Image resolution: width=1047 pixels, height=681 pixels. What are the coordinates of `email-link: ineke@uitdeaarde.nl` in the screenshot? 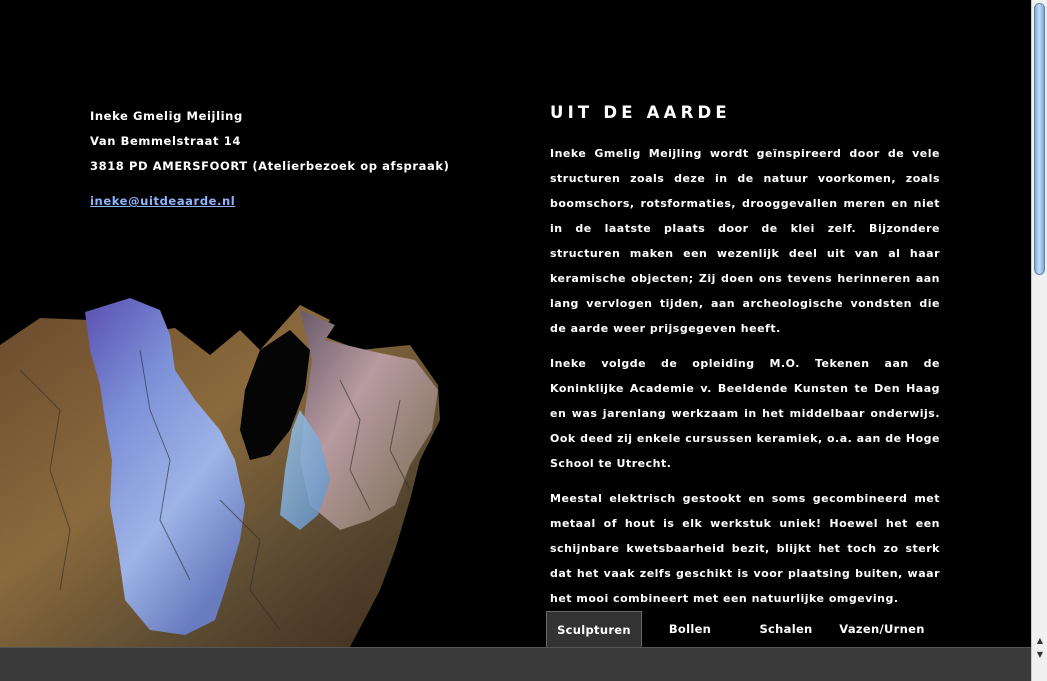 It's located at (269, 201).